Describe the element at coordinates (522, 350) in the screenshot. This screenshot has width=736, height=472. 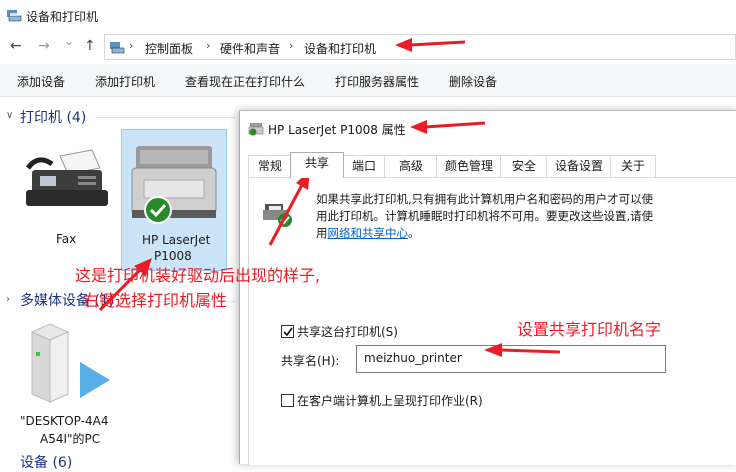
I see `arrow-to-share-name` at that location.